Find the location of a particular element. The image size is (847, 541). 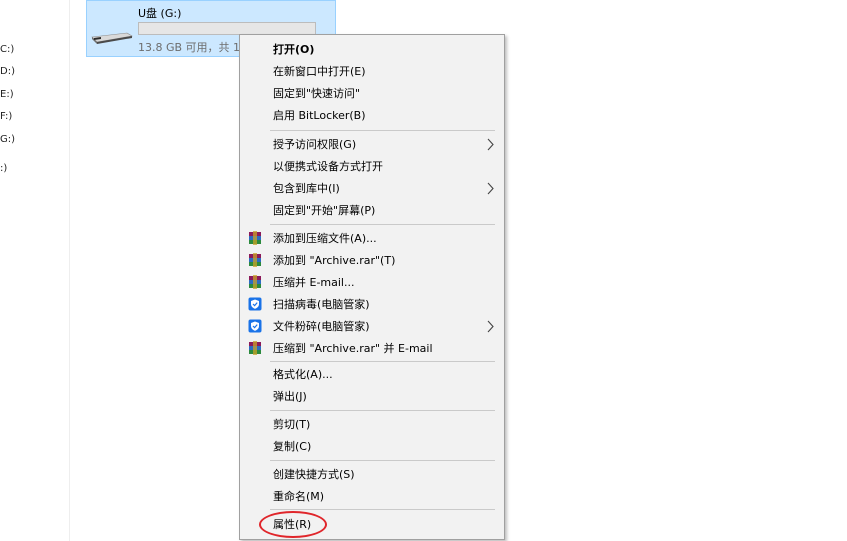

menu-item-bitlocker: 启用 BitLocker(B) is located at coordinates (372, 115).